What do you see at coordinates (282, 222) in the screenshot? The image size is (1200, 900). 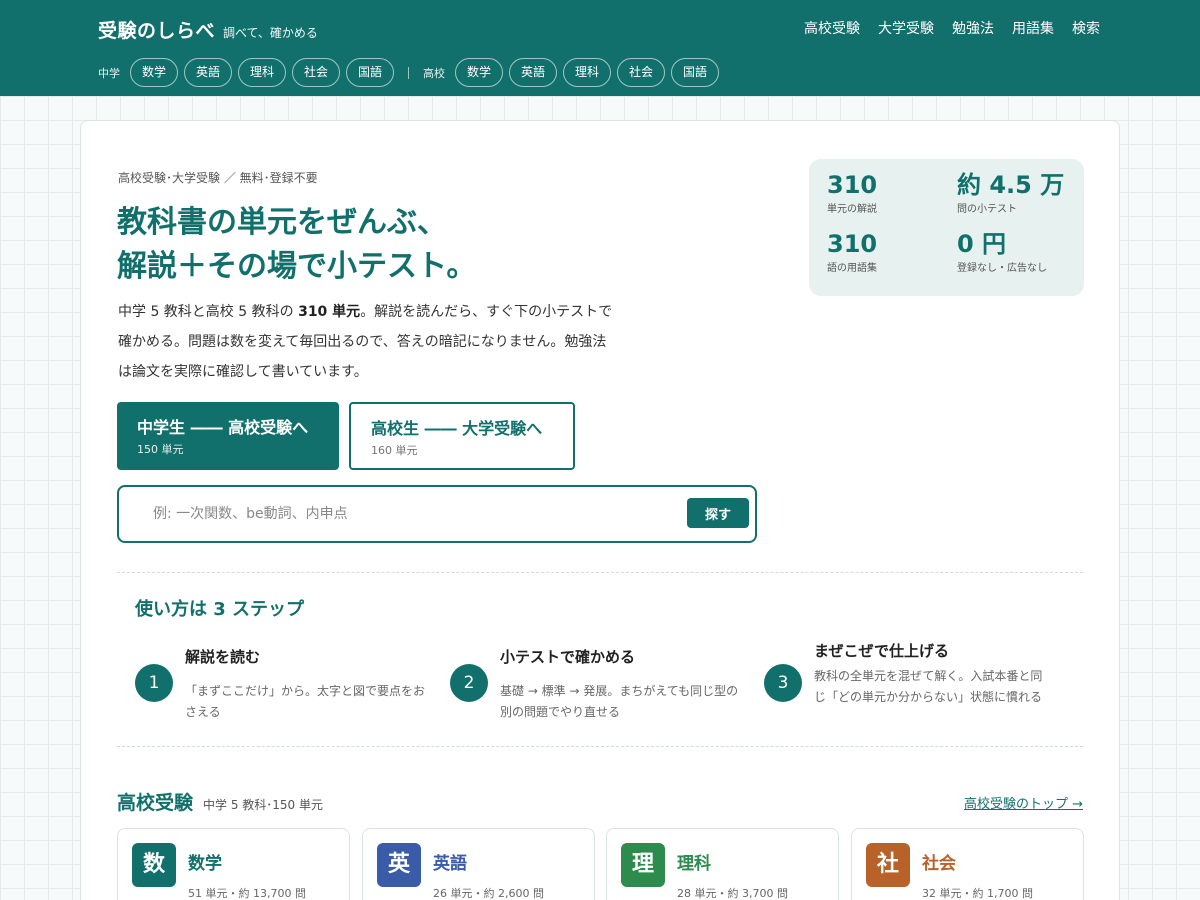 I see `headline-line-1: 教科書の単元をぜんぶ、` at bounding box center [282, 222].